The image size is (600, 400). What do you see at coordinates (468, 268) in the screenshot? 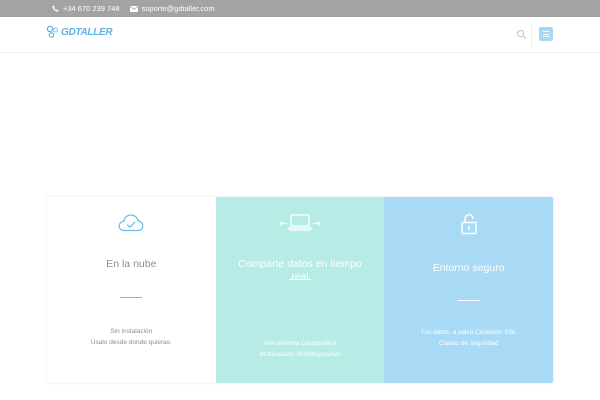
I see `feature-title: Entorno seguro` at bounding box center [468, 268].